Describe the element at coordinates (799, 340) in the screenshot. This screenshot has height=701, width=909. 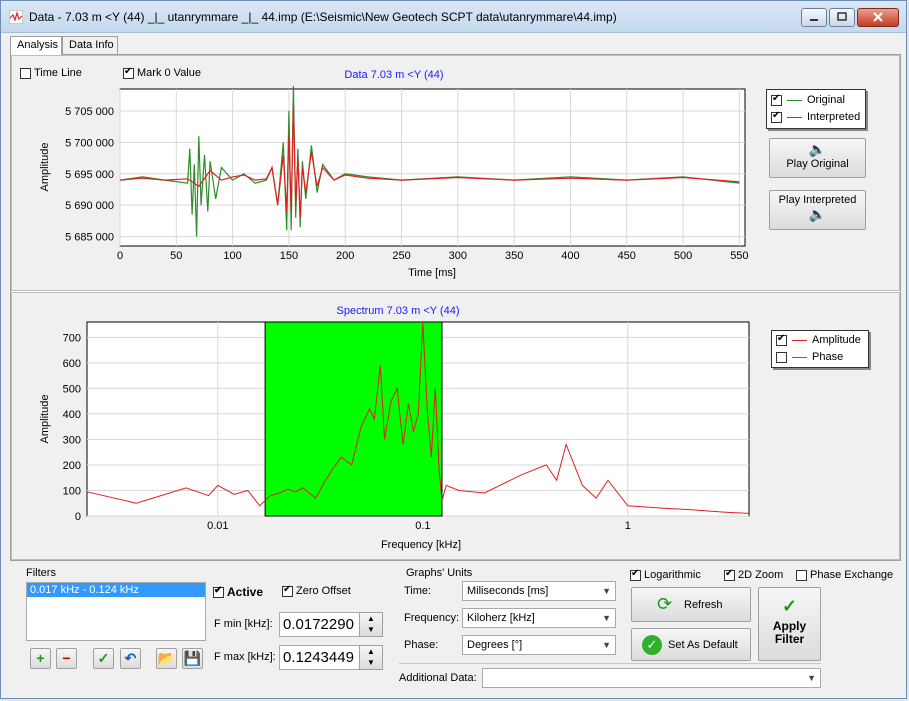
I see `legend-amplitude-swatch` at that location.